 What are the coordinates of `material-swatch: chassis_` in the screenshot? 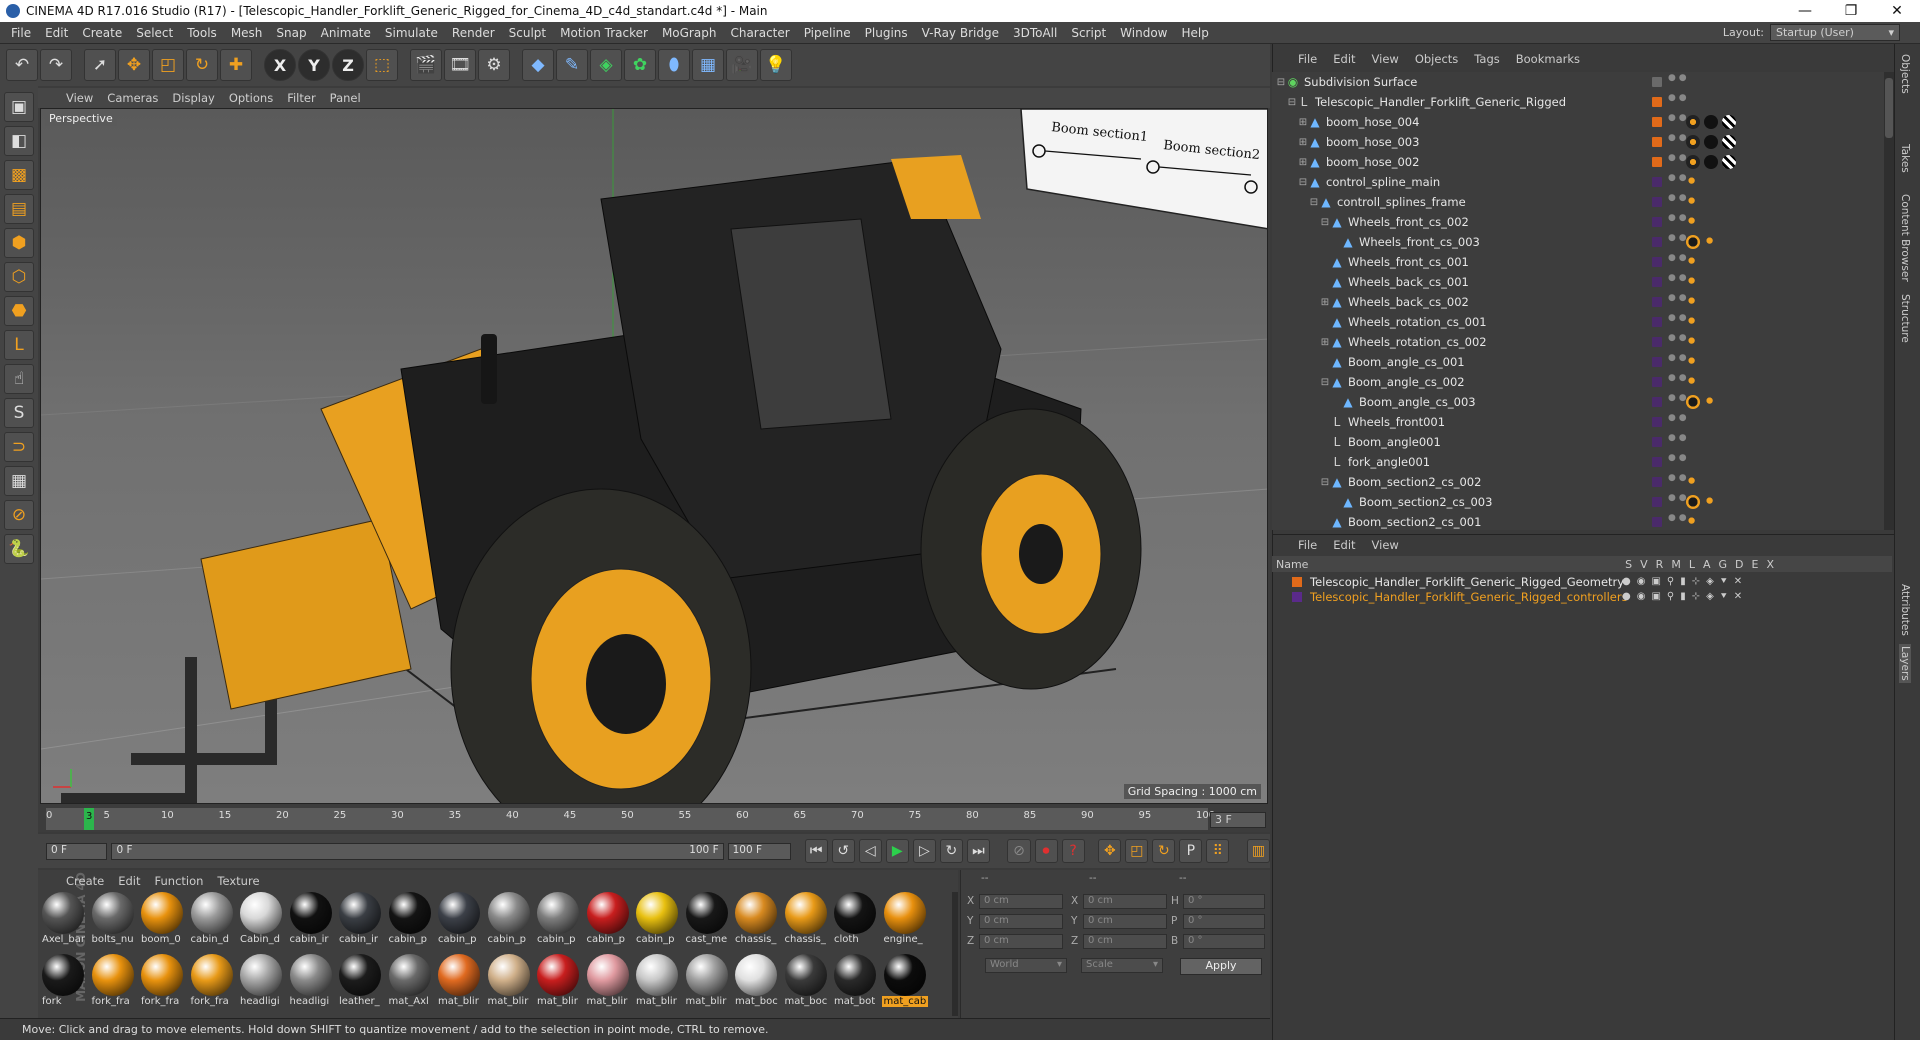 It's located at (806, 921).